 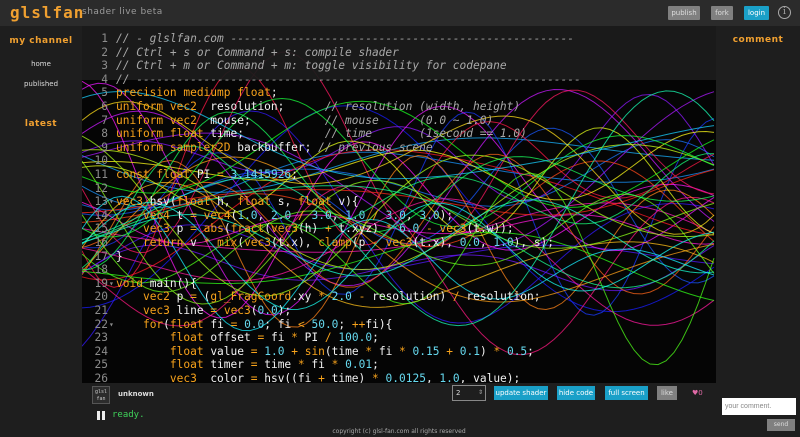 I want to click on code-token: *, so click(x=321, y=297).